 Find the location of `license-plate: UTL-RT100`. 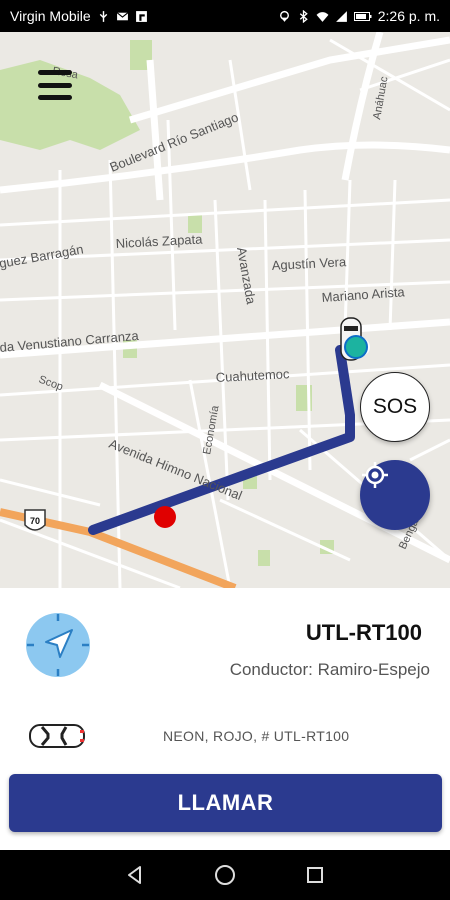

license-plate: UTL-RT100 is located at coordinates (363, 632).